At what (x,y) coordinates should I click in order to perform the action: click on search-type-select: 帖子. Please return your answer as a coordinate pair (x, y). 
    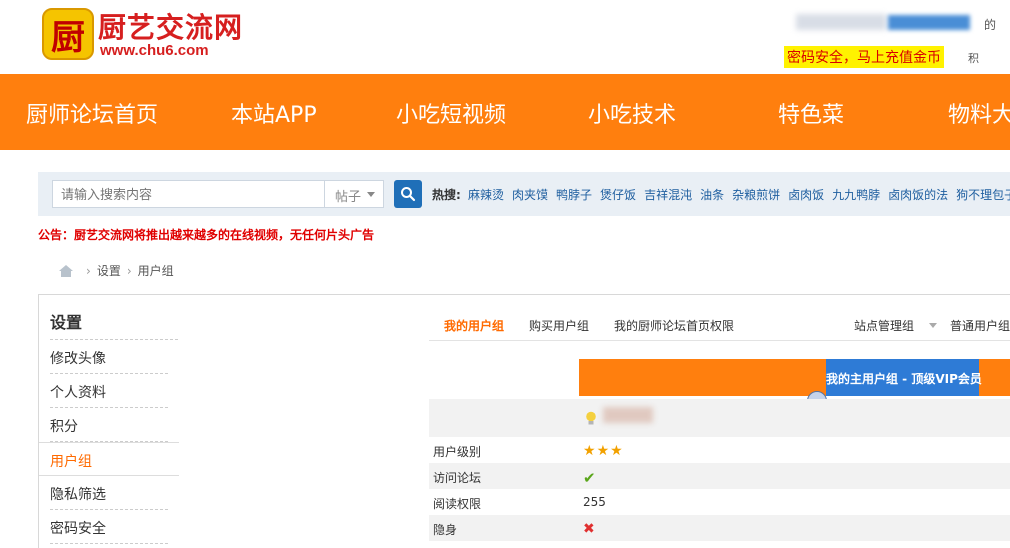
    Looking at the image, I should click on (354, 194).